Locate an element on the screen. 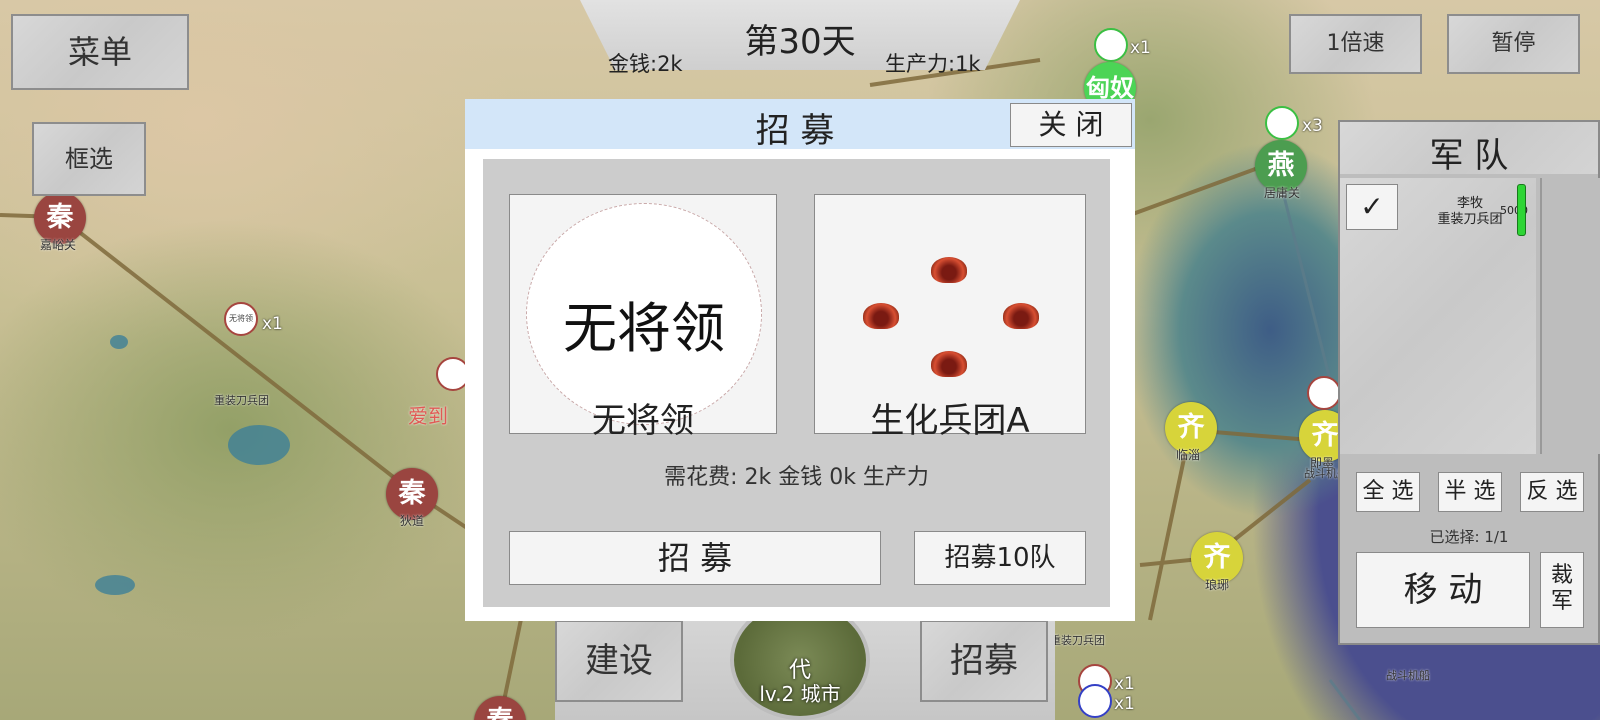 The height and width of the screenshot is (720, 1600). unit-strength-bar is located at coordinates (1521, 210).